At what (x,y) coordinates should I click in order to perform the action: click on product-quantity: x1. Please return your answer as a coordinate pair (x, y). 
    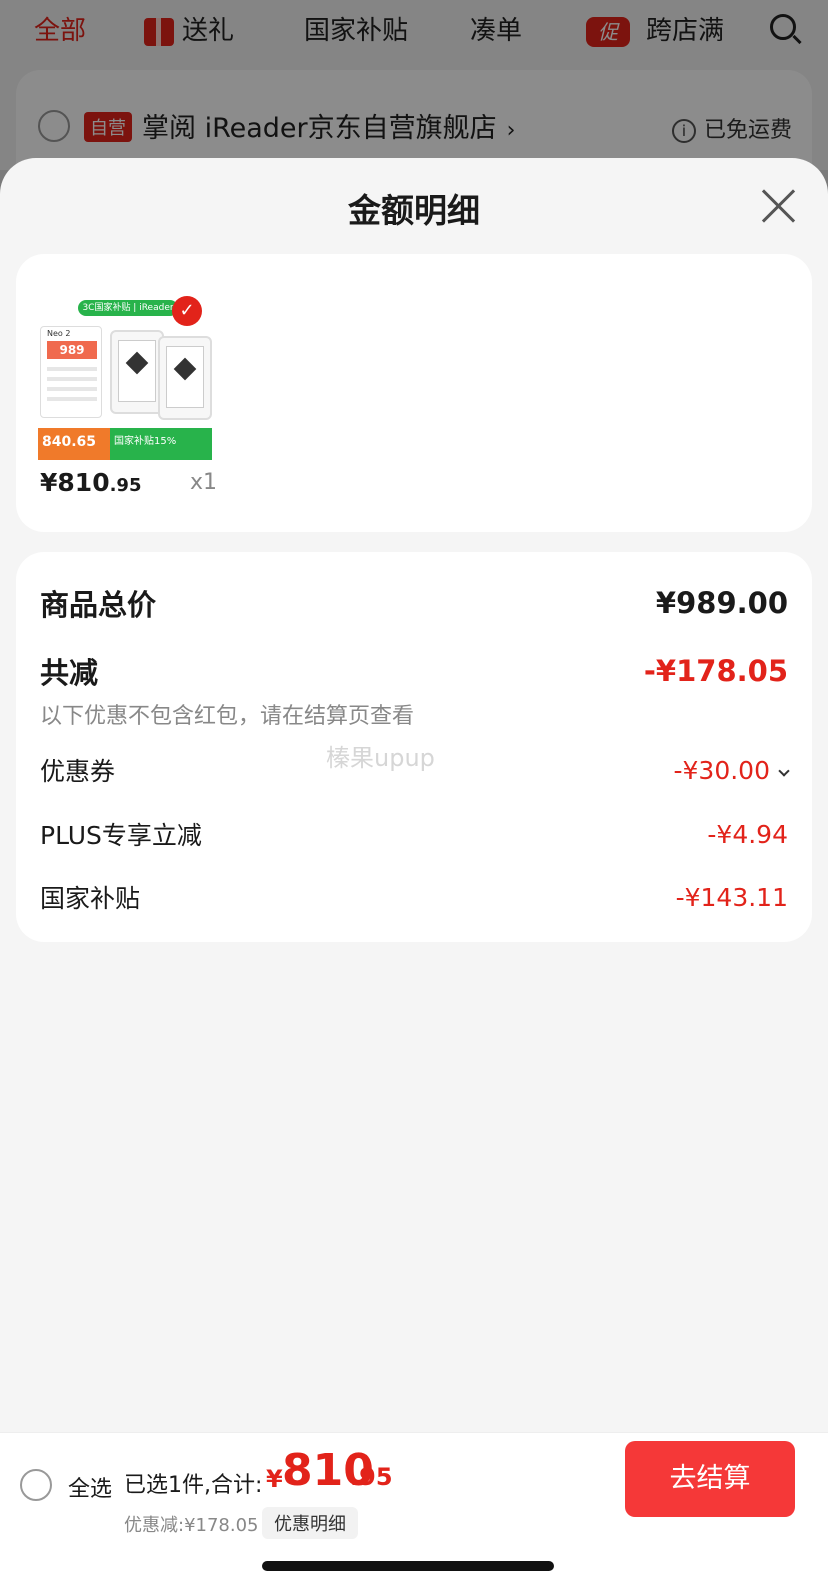
    Looking at the image, I should click on (204, 482).